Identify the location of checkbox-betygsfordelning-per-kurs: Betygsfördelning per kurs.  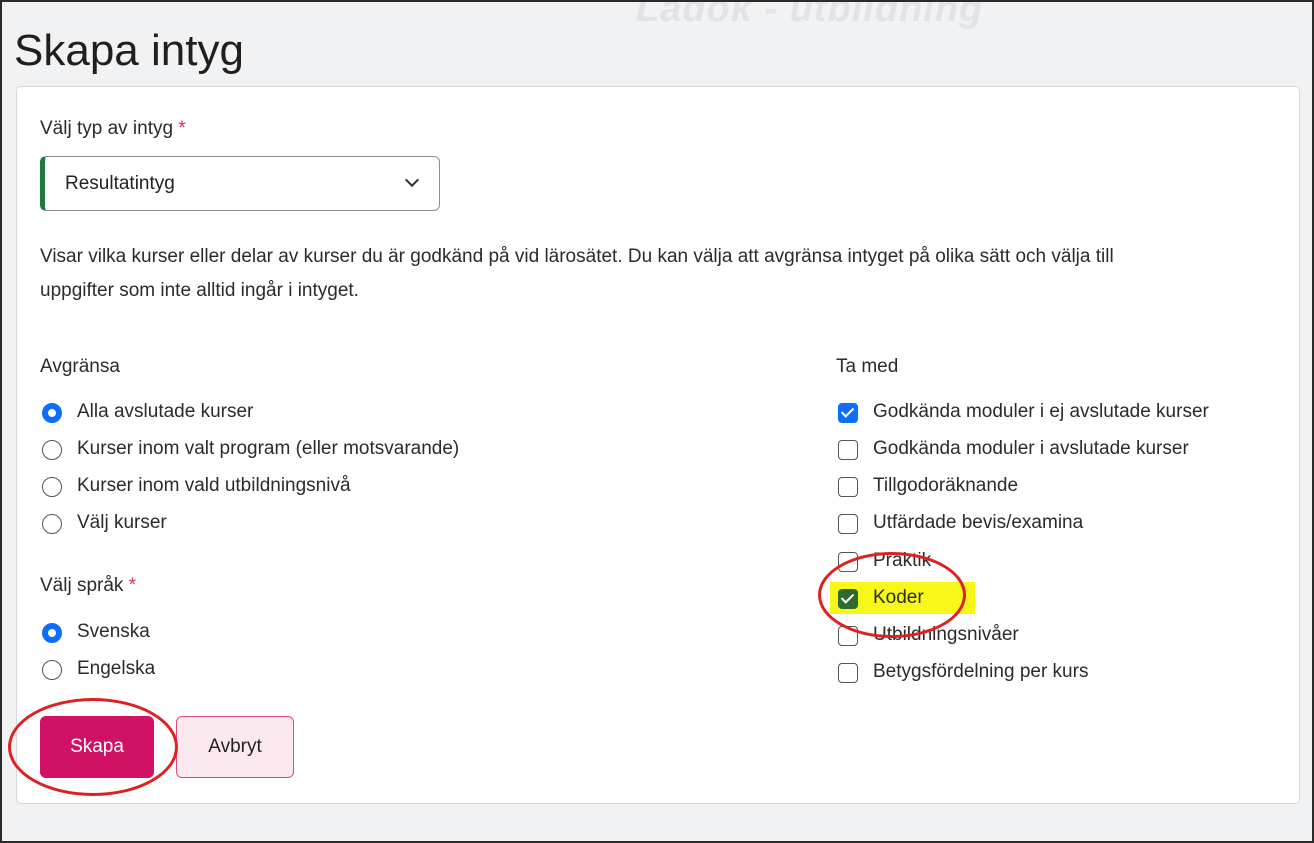
(998, 673).